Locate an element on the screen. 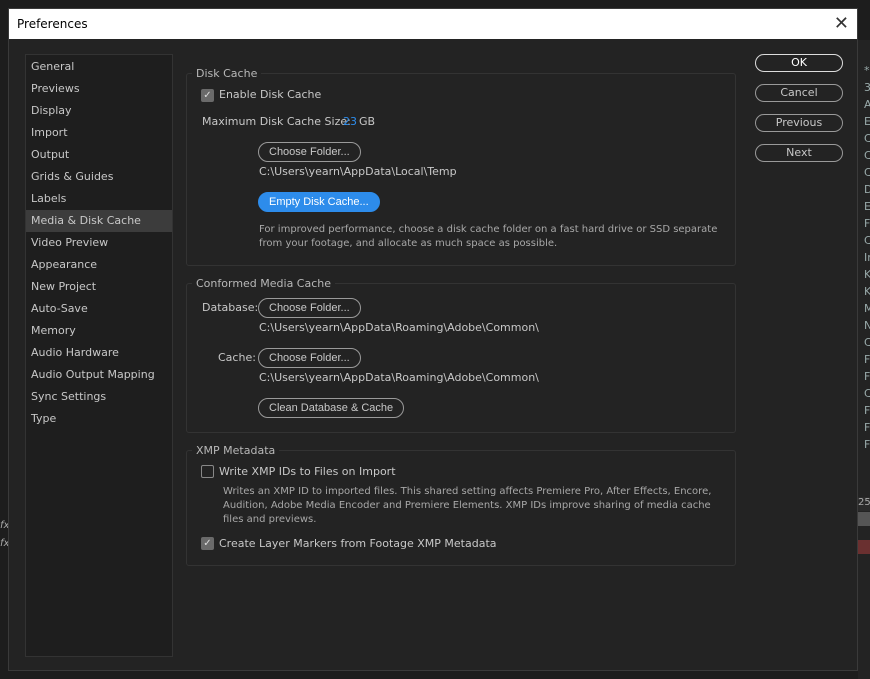 Image resolution: width=870 pixels, height=679 pixels. enable-disk-cache-checkbox: ✓ is located at coordinates (207, 95).